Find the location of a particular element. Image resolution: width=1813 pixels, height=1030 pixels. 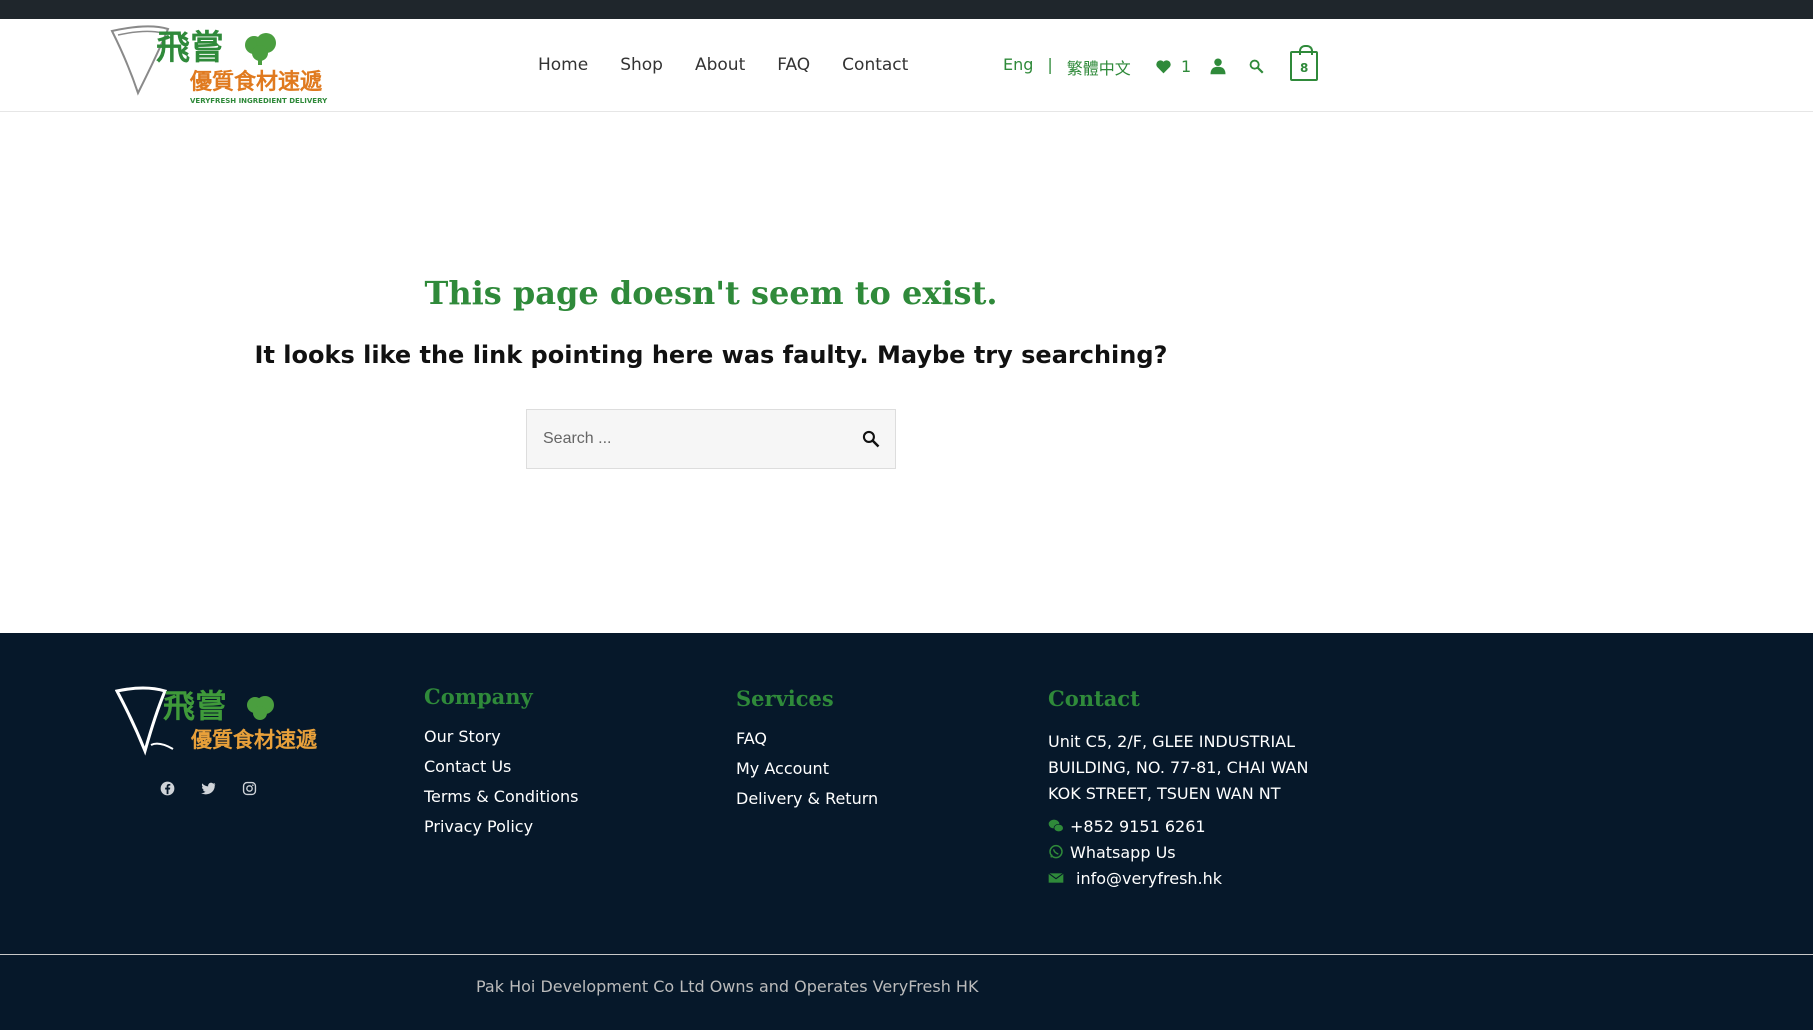

facebook-icon is located at coordinates (167, 788).